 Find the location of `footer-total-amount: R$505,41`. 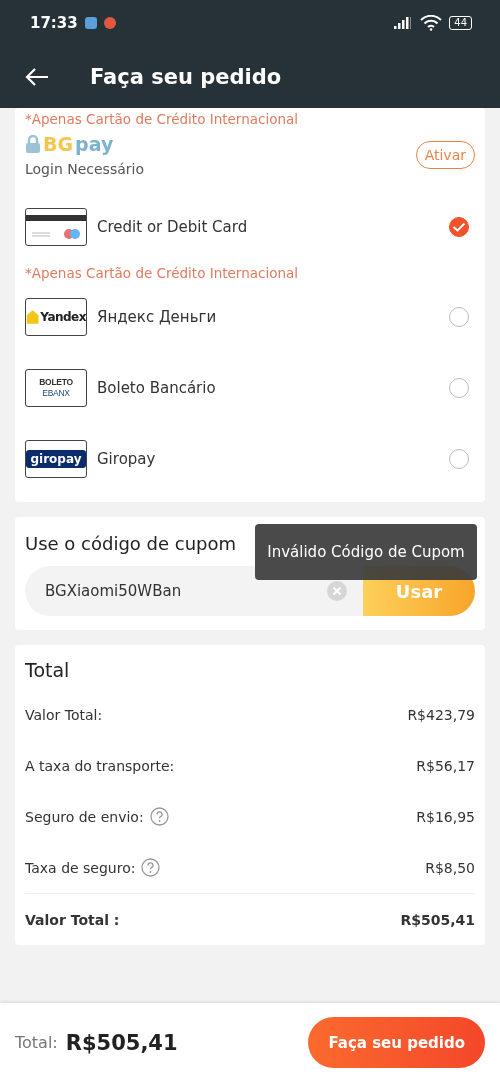

footer-total-amount: R$505,41 is located at coordinates (121, 1042).